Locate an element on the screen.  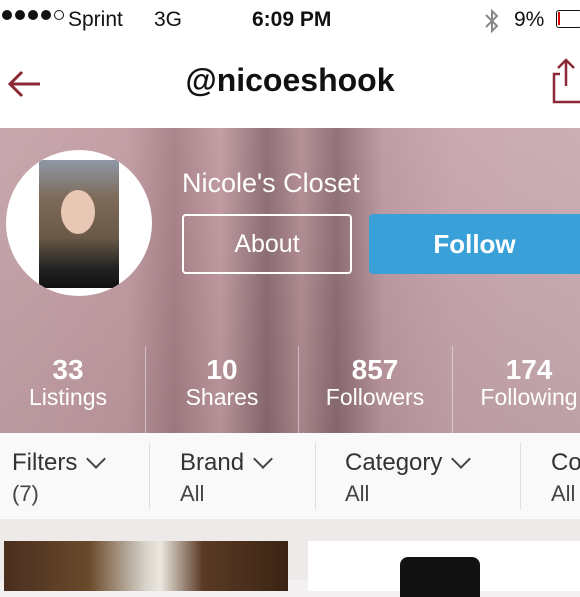
filter-label: Brand is located at coordinates (212, 462).